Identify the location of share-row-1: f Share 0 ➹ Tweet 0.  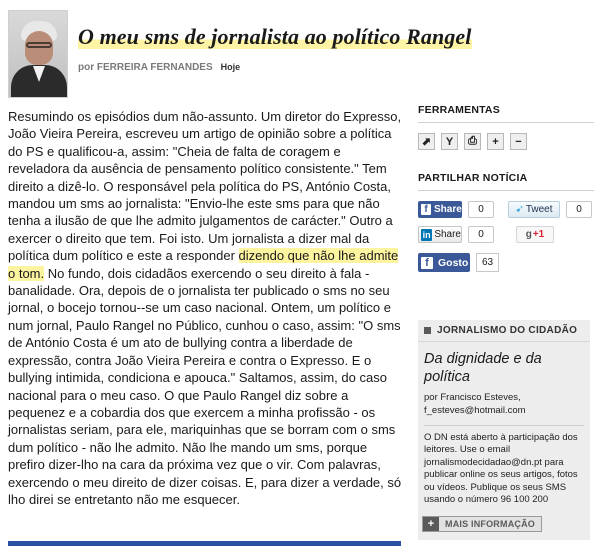
(506, 209).